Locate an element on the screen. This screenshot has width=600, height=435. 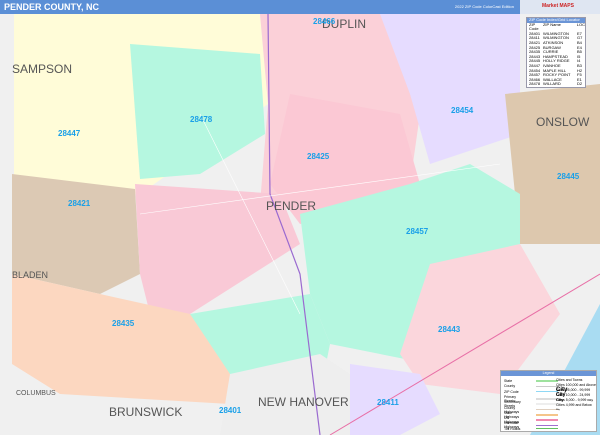
zip-label: 28445 is located at coordinates (568, 176).